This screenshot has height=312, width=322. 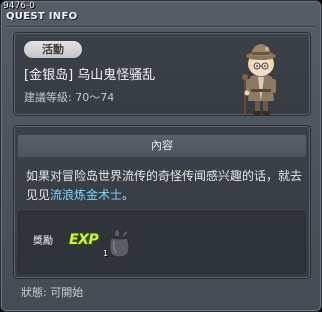 What do you see at coordinates (42, 16) in the screenshot?
I see `window-title: QUEST INFO` at bounding box center [42, 16].